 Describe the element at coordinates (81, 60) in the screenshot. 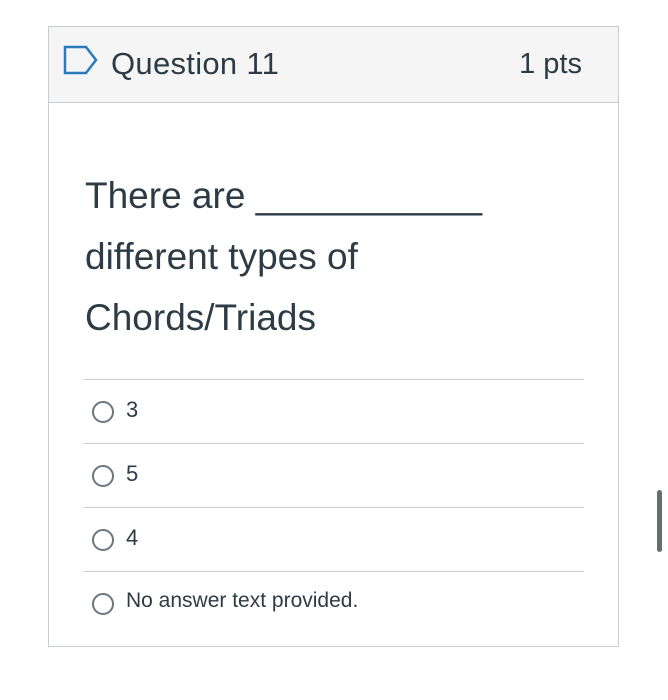

I see `flag-icon` at that location.